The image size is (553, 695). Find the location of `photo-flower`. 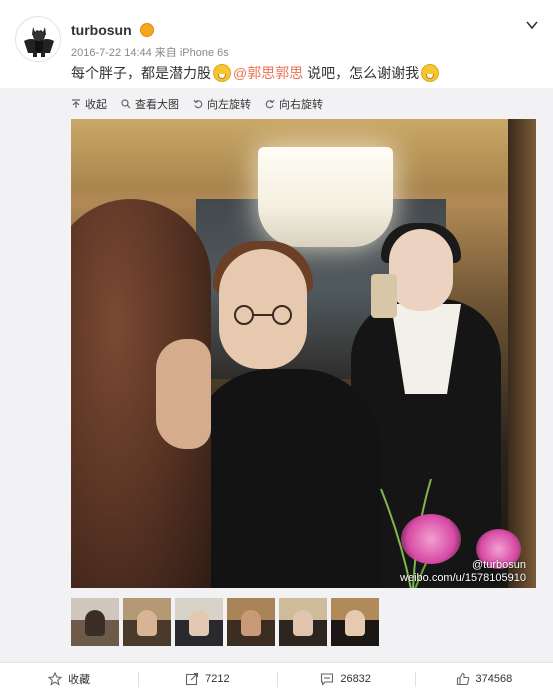

photo-flower is located at coordinates (431, 539).